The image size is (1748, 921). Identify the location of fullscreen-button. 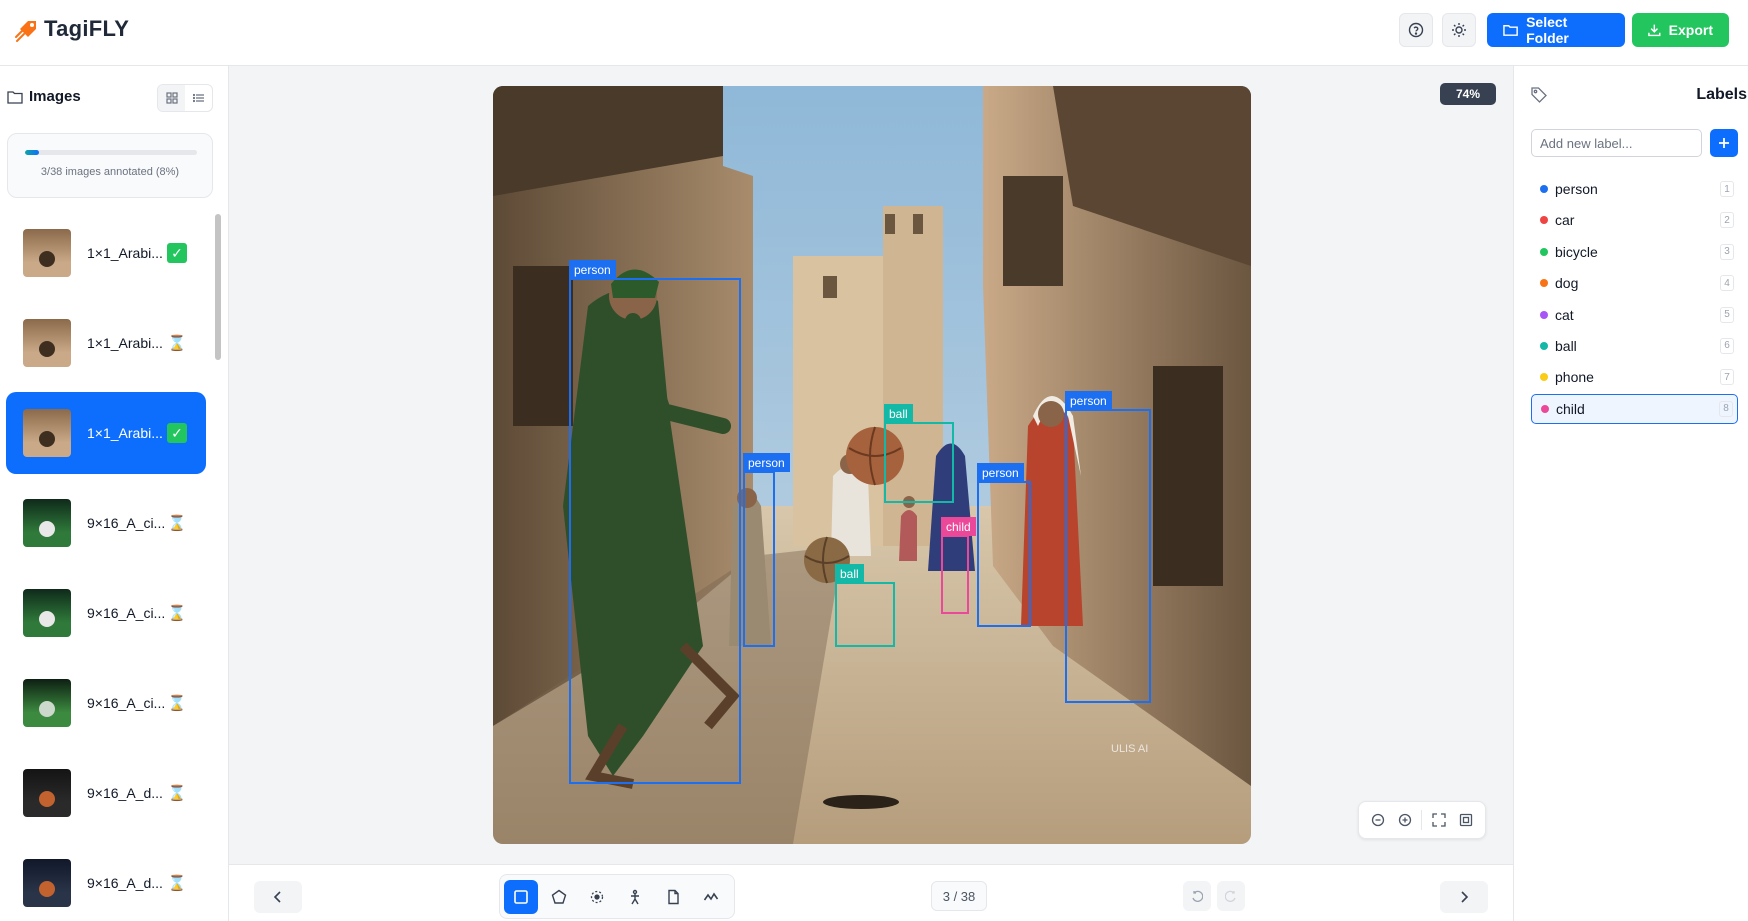
(1439, 820).